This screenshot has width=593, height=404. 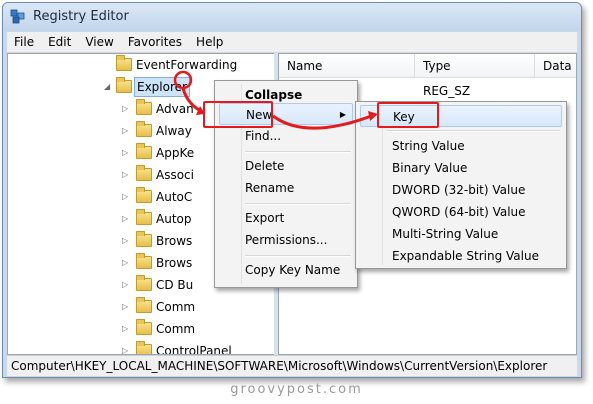 I want to click on value-type-cell: REG_SZ, so click(x=447, y=91).